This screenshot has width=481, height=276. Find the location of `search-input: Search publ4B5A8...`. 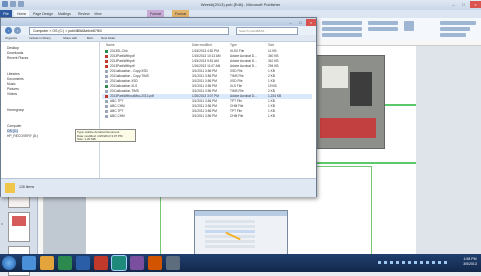

search-input: Search publ4B5A8... is located at coordinates (267, 31).